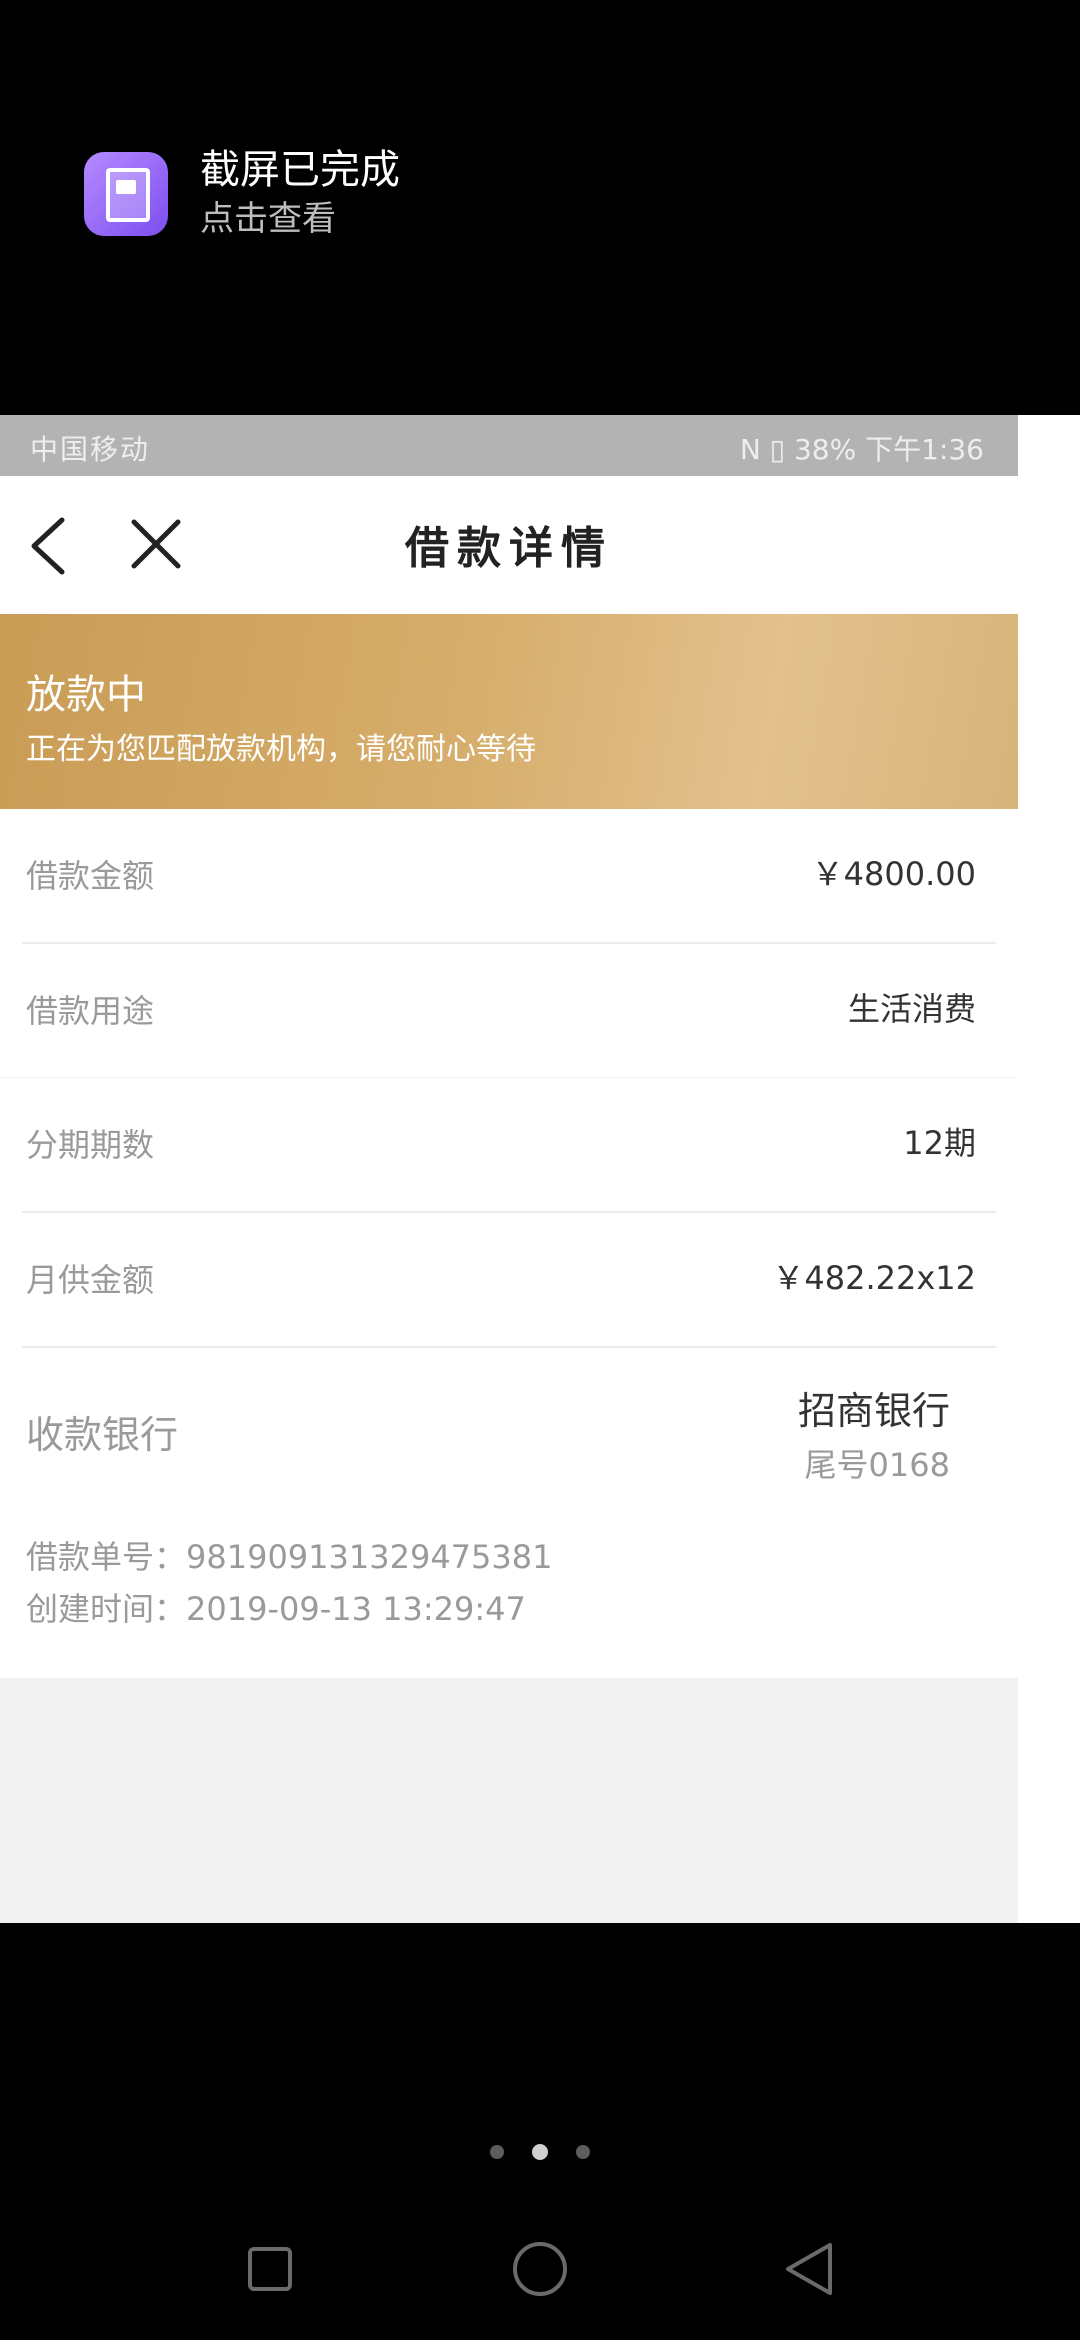  Describe the element at coordinates (809, 2269) in the screenshot. I see `back-nav-icon` at that location.